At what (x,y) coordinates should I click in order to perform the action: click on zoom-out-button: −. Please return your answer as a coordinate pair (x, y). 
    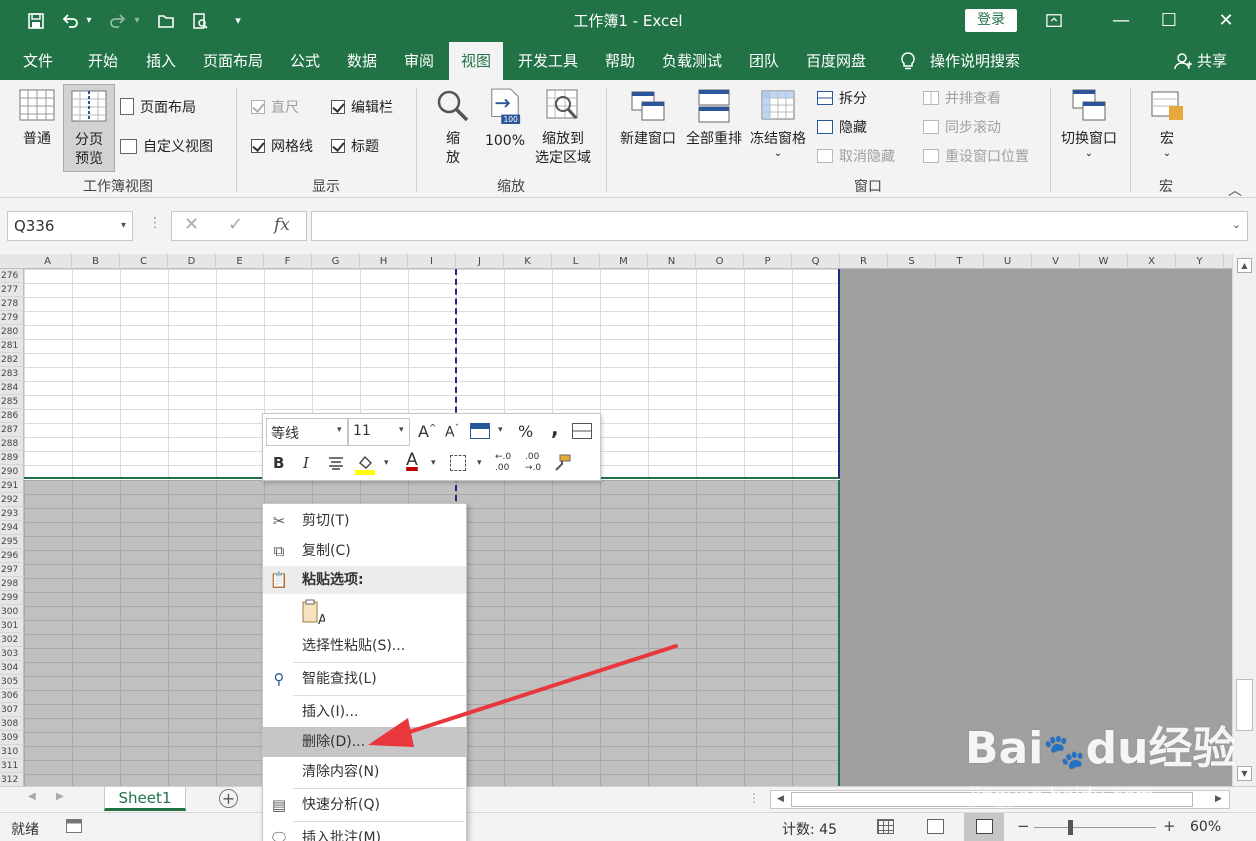
    Looking at the image, I should click on (1023, 826).